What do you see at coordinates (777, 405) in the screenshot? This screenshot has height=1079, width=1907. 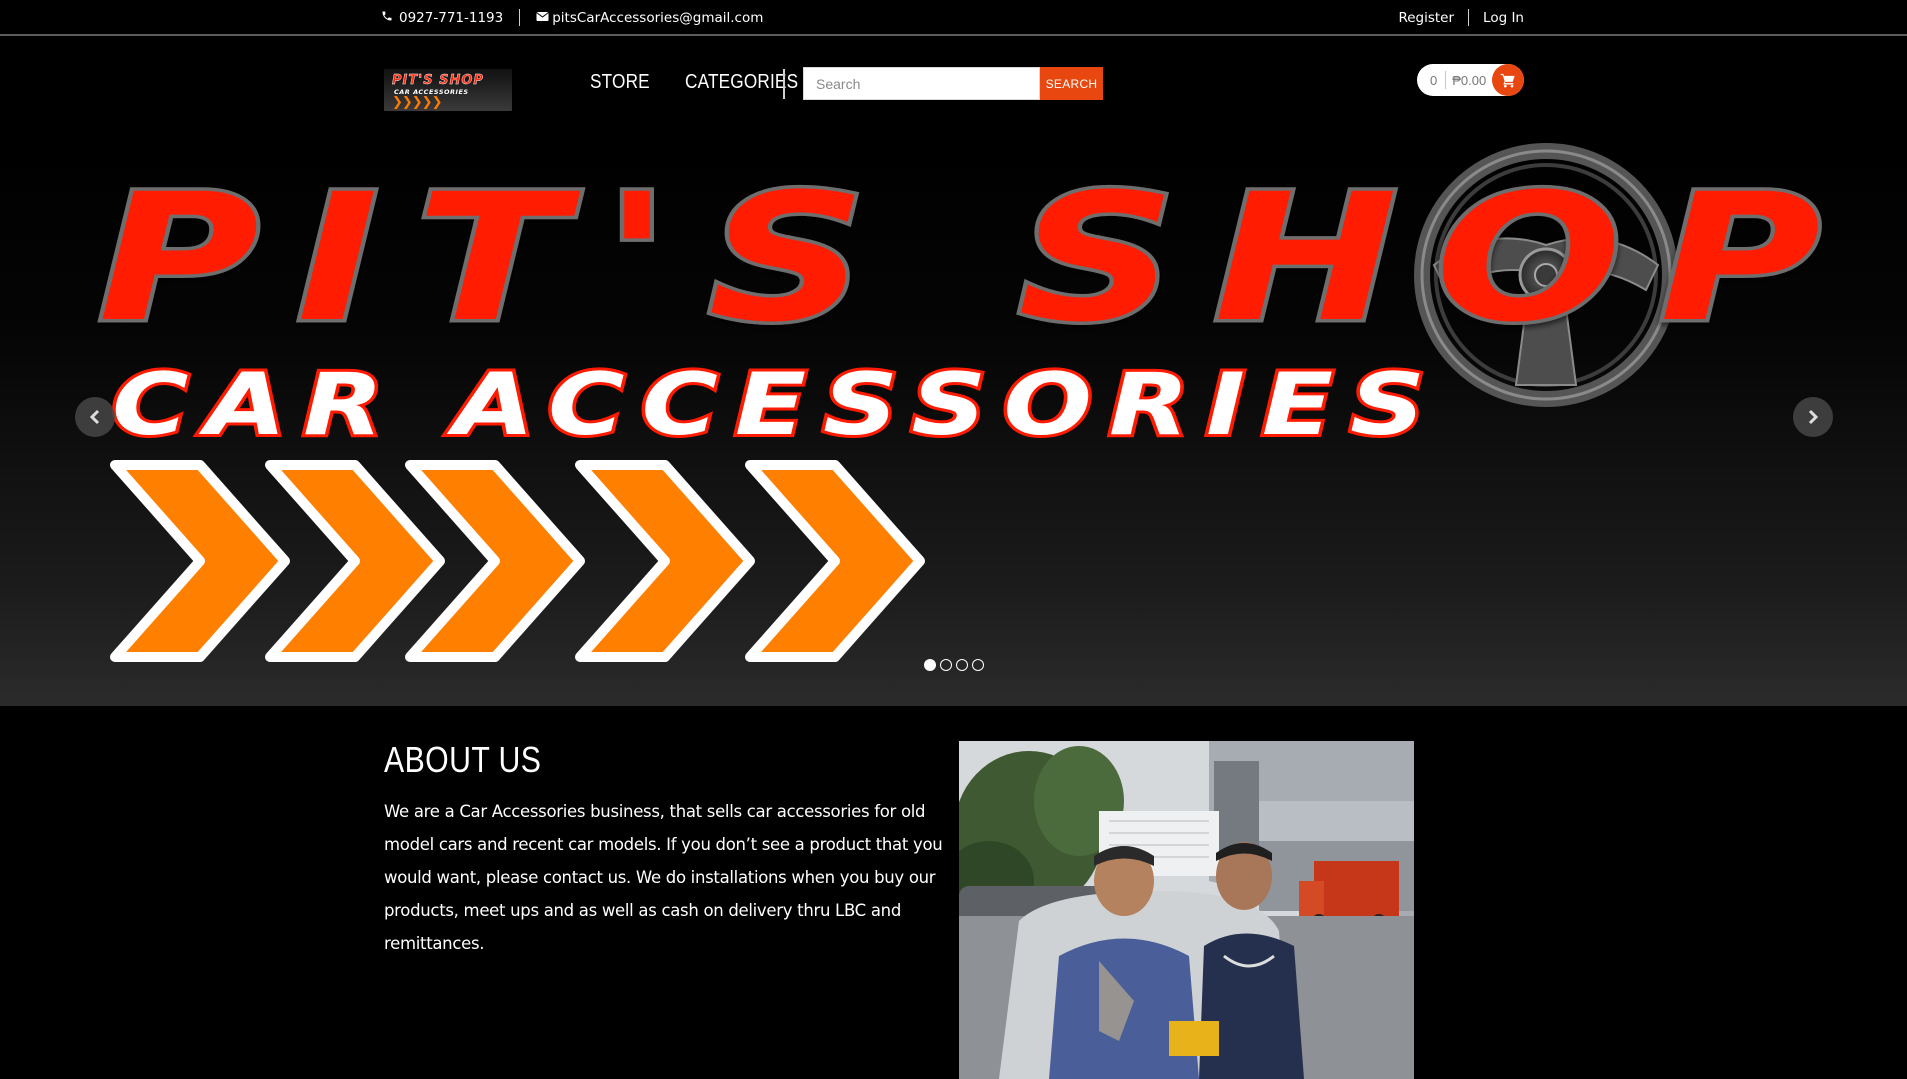 I see `hero-subtitle: CAR ACCESSORIES` at bounding box center [777, 405].